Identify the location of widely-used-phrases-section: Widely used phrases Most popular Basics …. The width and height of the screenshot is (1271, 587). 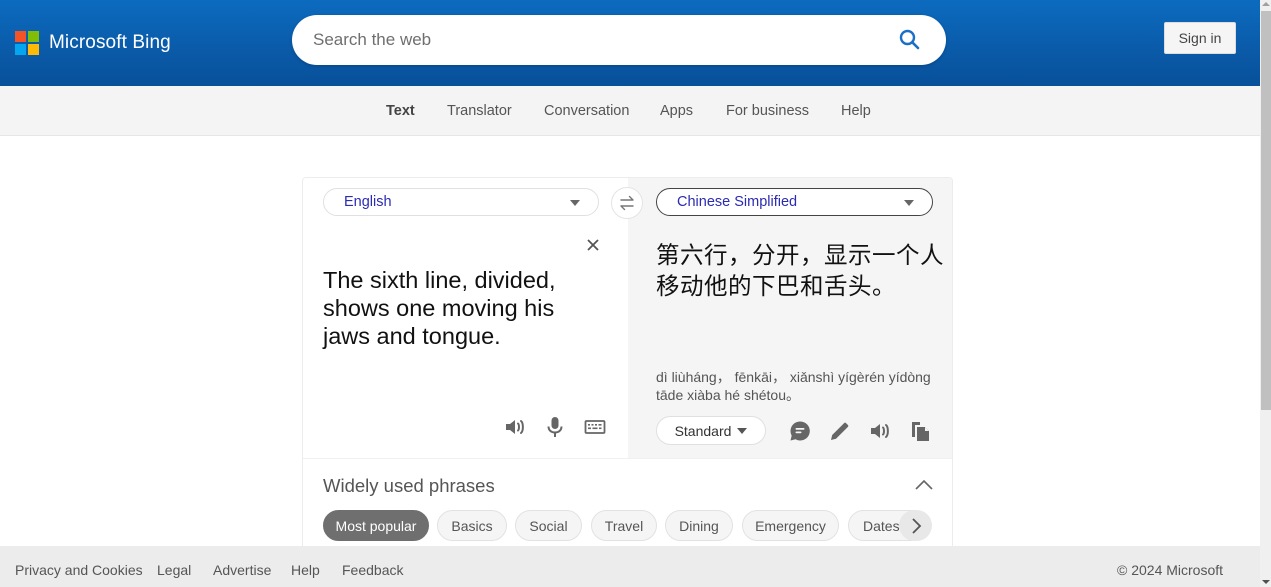
(627, 507).